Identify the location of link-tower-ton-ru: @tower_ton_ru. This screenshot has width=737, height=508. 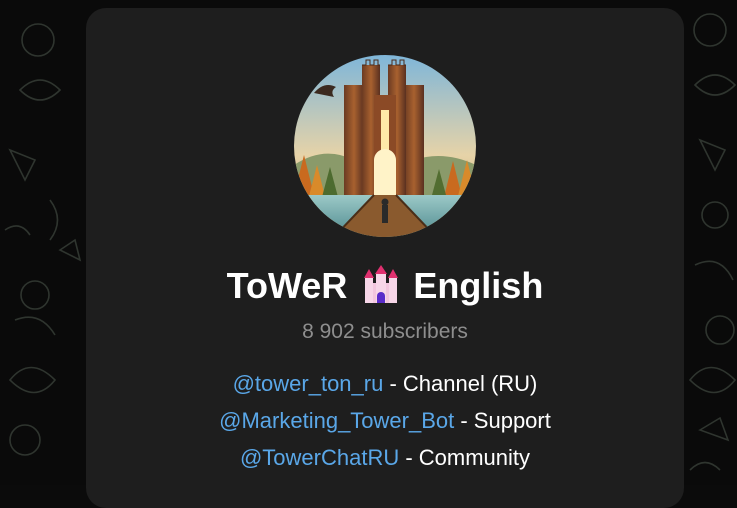
(308, 383).